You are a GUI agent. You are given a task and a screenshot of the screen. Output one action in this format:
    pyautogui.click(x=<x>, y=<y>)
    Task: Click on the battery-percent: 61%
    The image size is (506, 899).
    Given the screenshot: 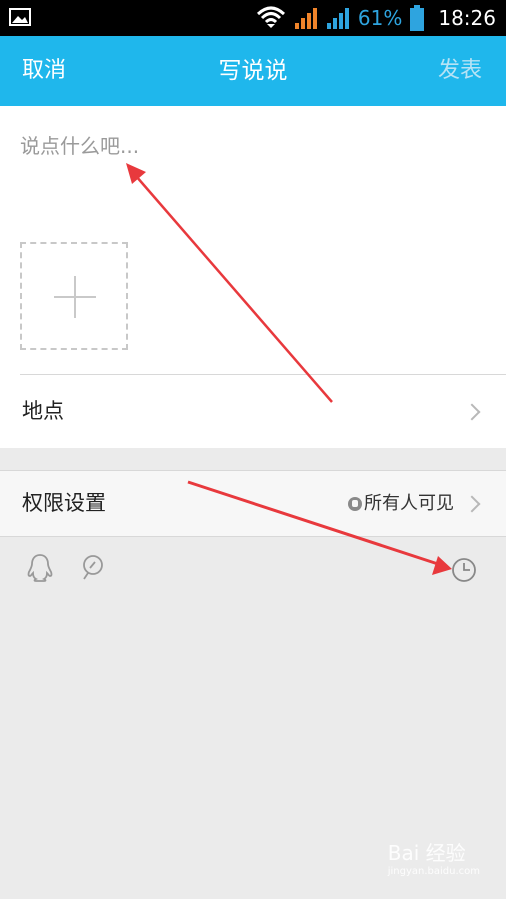 What is the action you would take?
    pyautogui.click(x=380, y=18)
    